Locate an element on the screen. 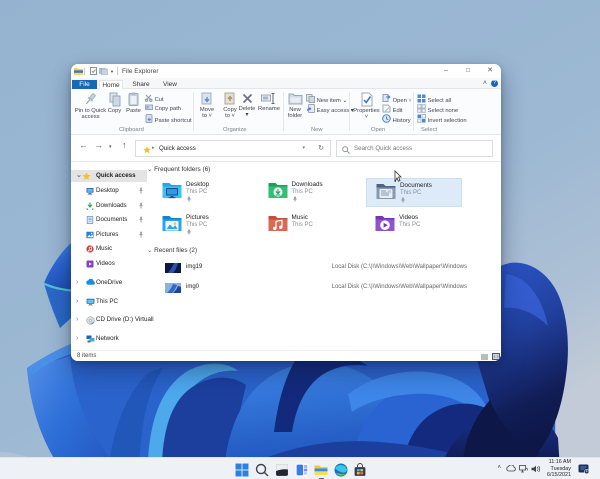  svg-text: 4 is located at coordinates (587, 472).